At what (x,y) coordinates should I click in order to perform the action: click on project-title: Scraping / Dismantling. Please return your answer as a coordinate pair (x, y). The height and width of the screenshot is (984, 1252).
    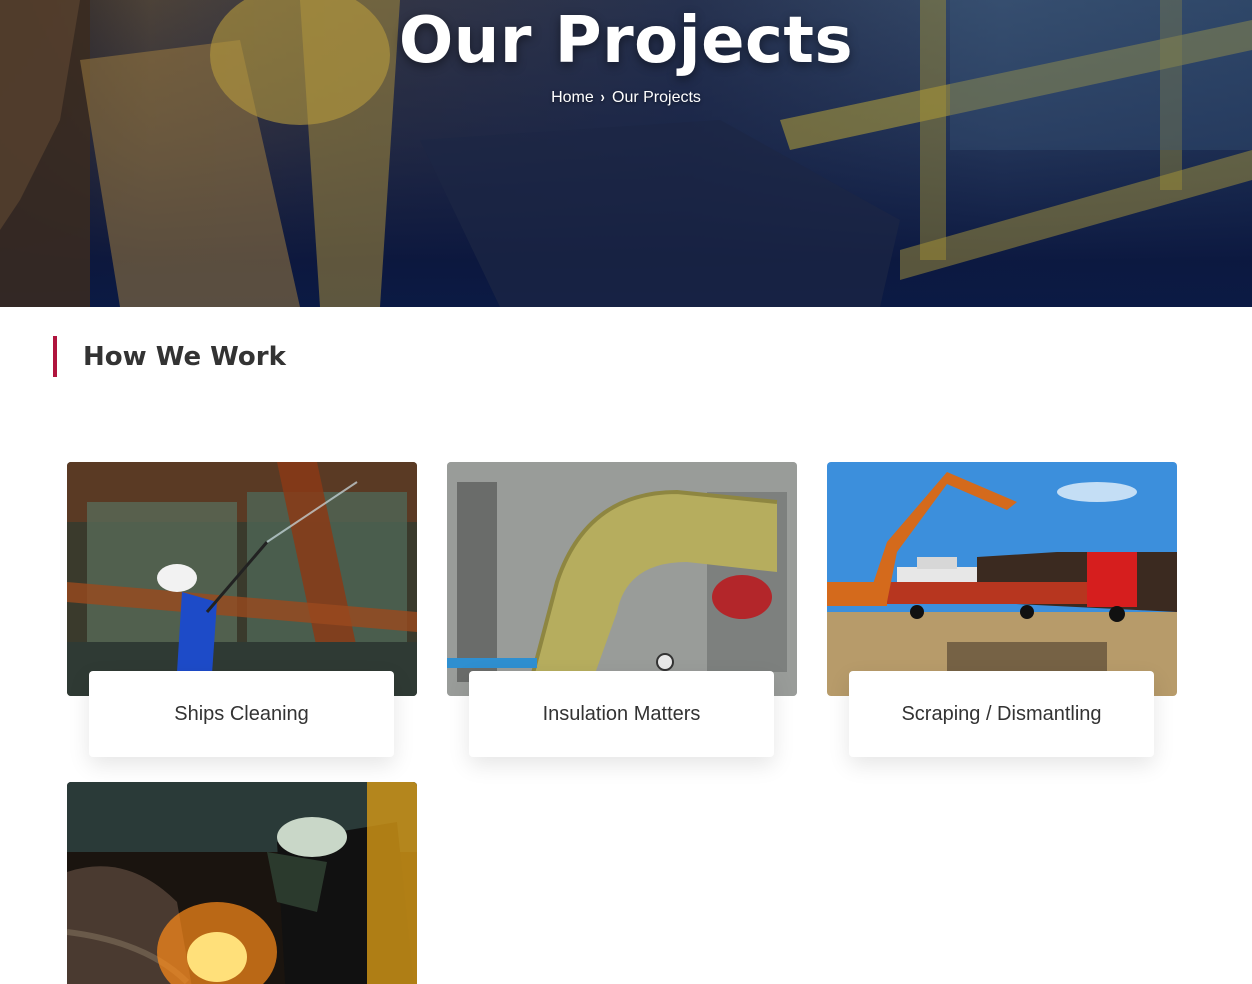
    Looking at the image, I should click on (1001, 714).